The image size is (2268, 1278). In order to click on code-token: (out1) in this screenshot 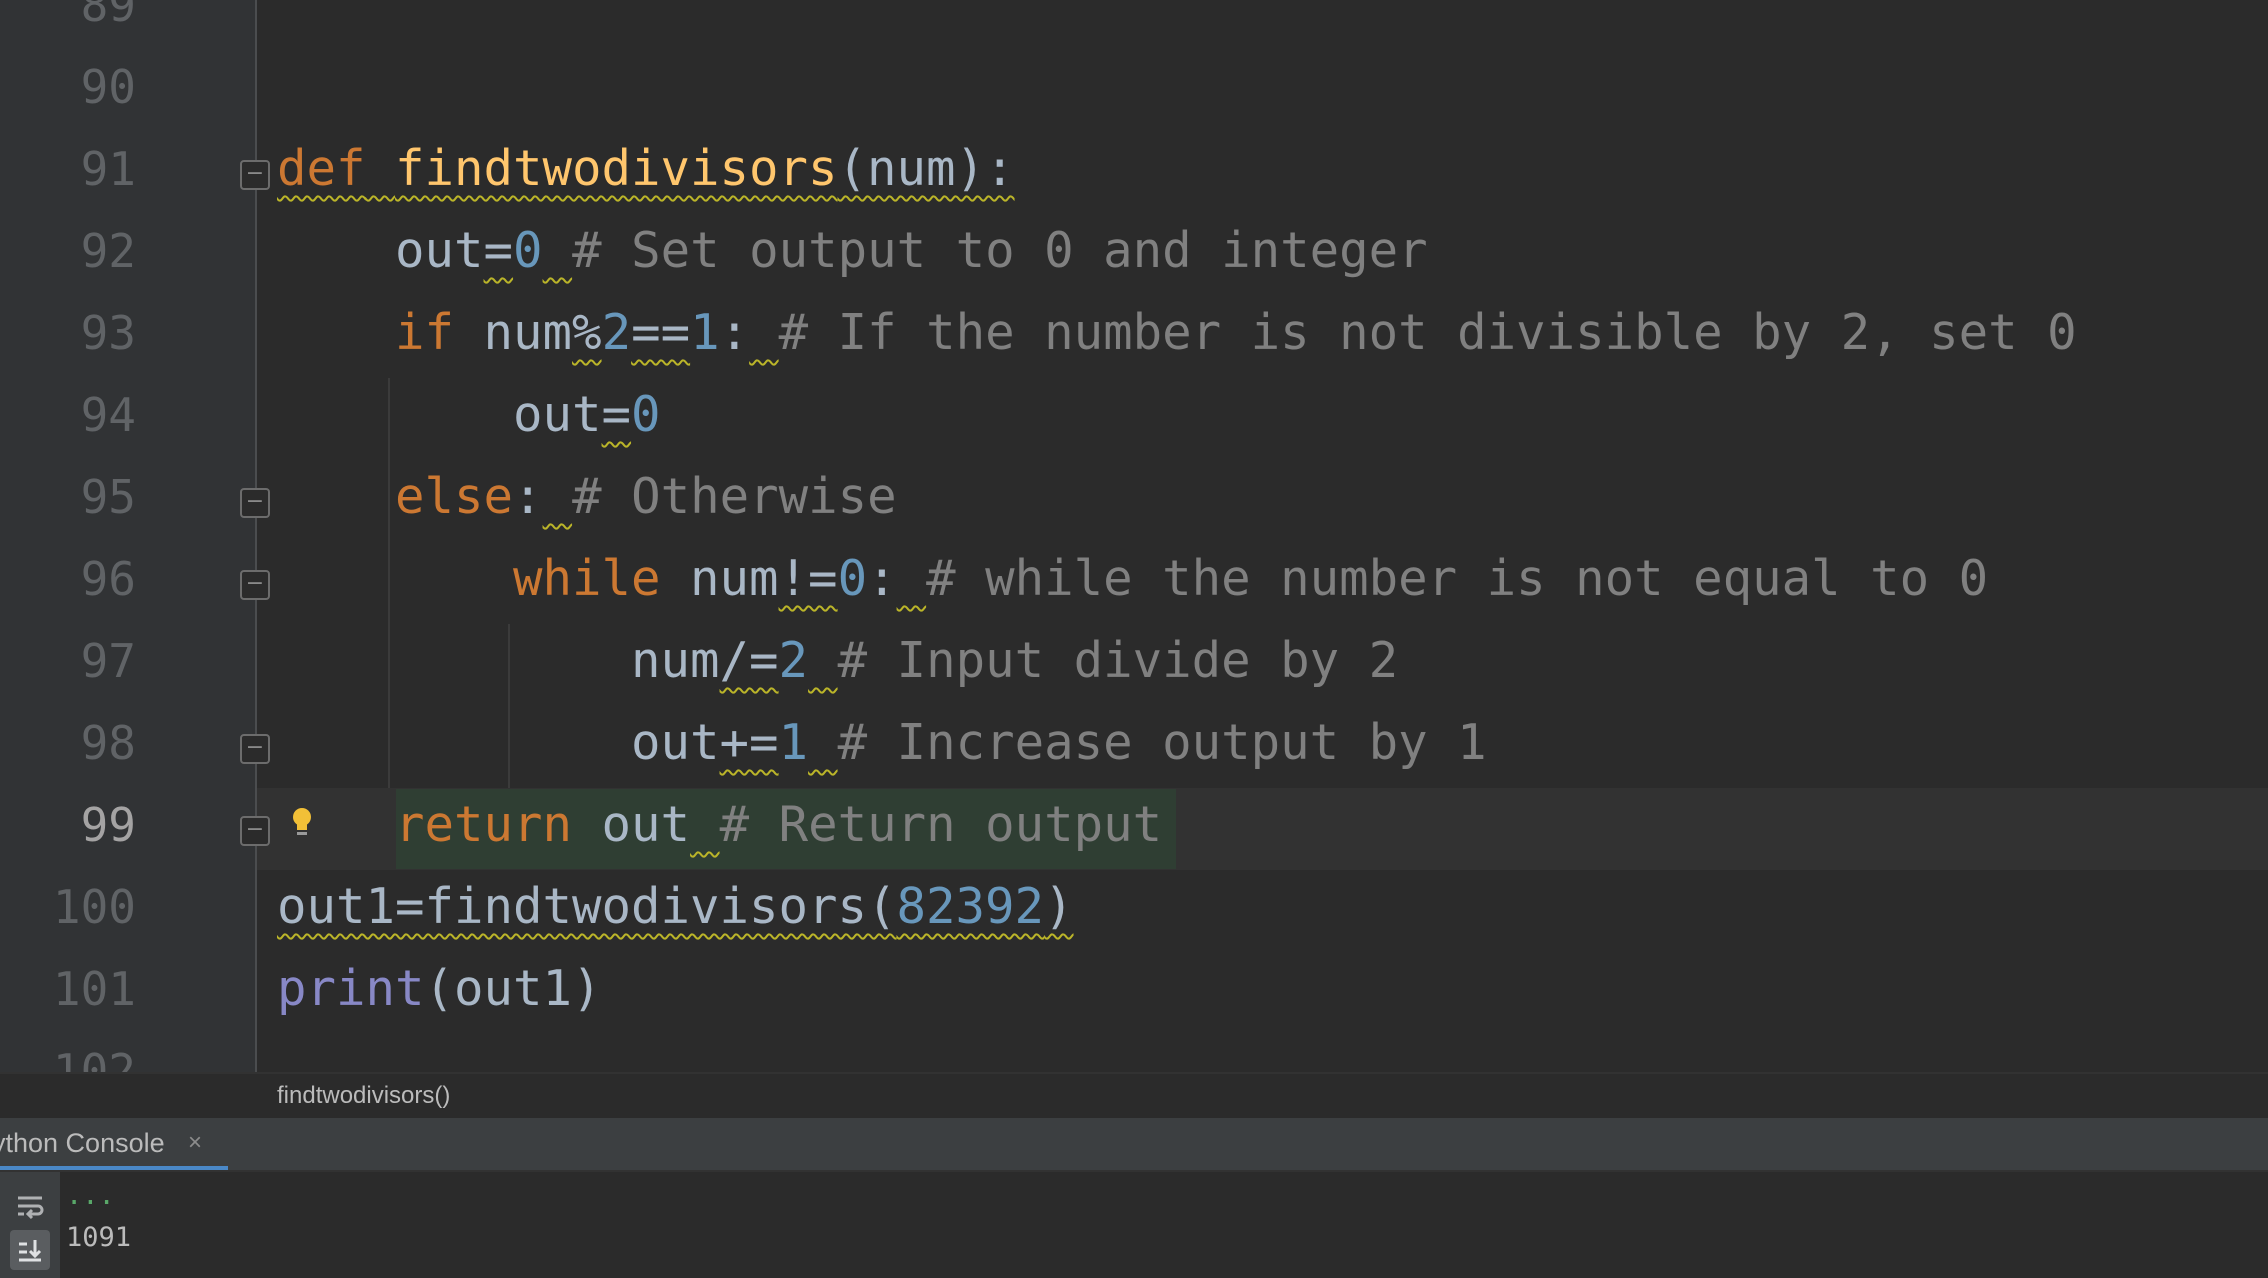, I will do `click(513, 988)`.